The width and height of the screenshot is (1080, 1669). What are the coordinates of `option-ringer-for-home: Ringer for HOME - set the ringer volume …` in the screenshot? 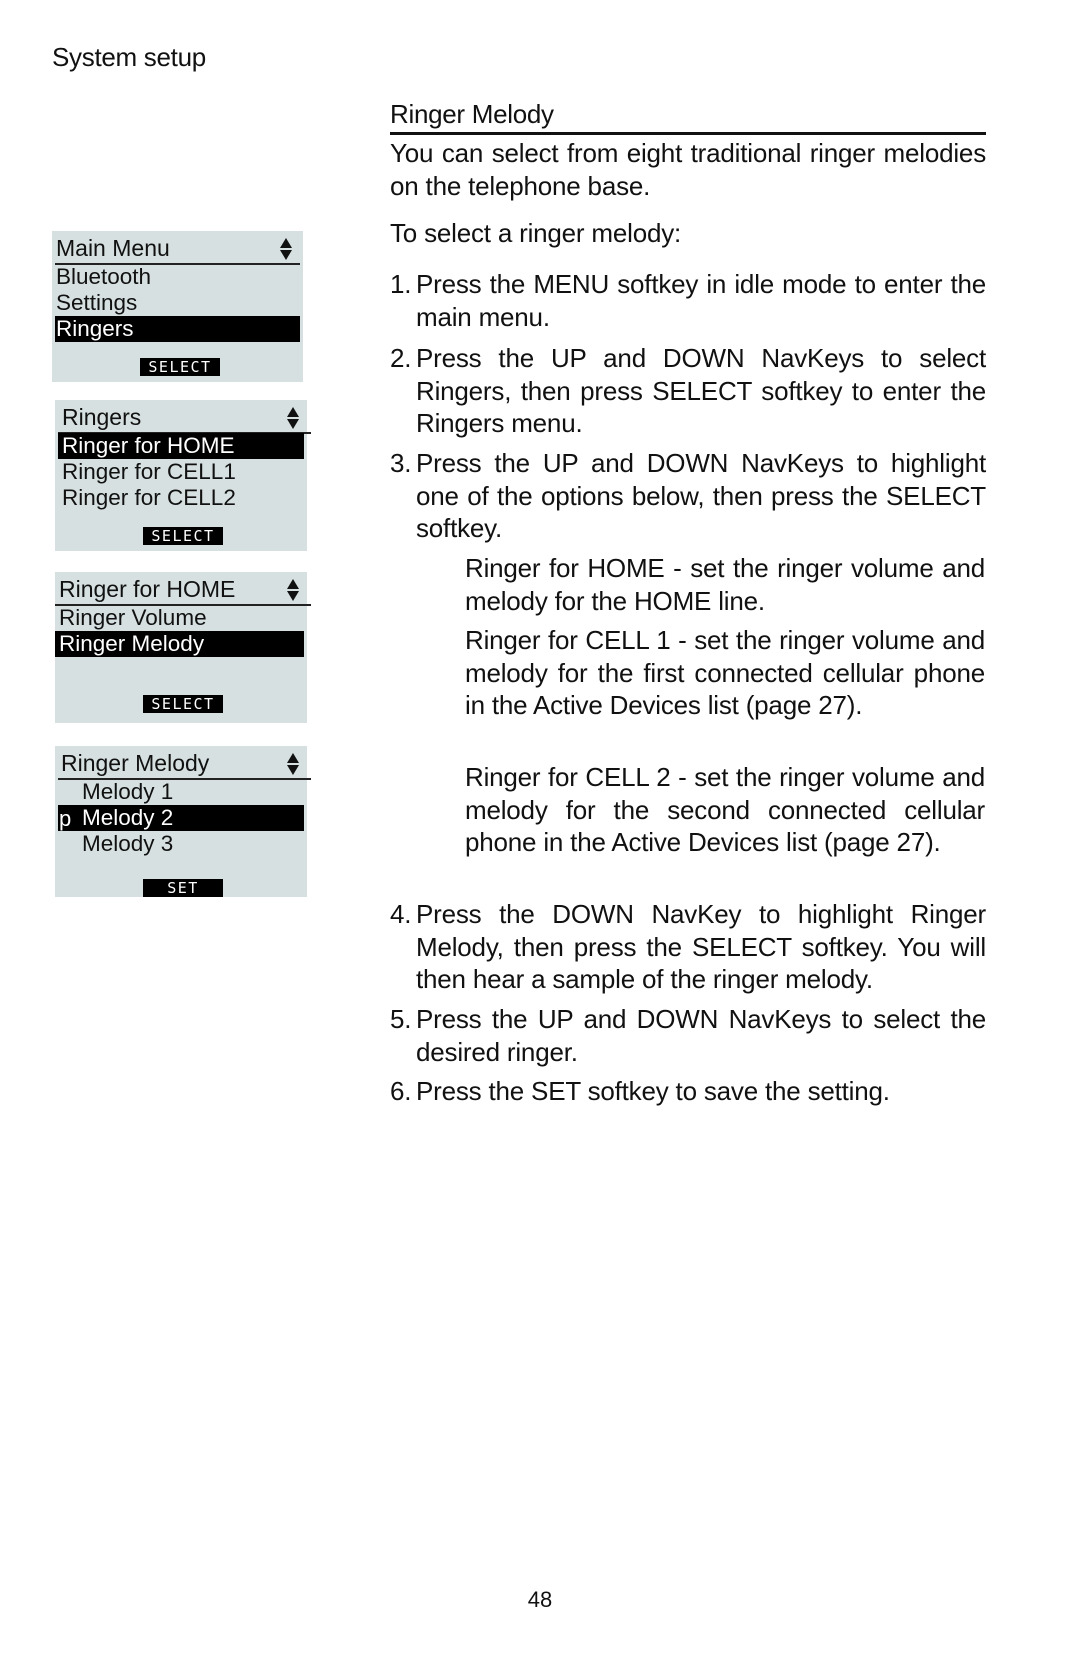 It's located at (725, 584).